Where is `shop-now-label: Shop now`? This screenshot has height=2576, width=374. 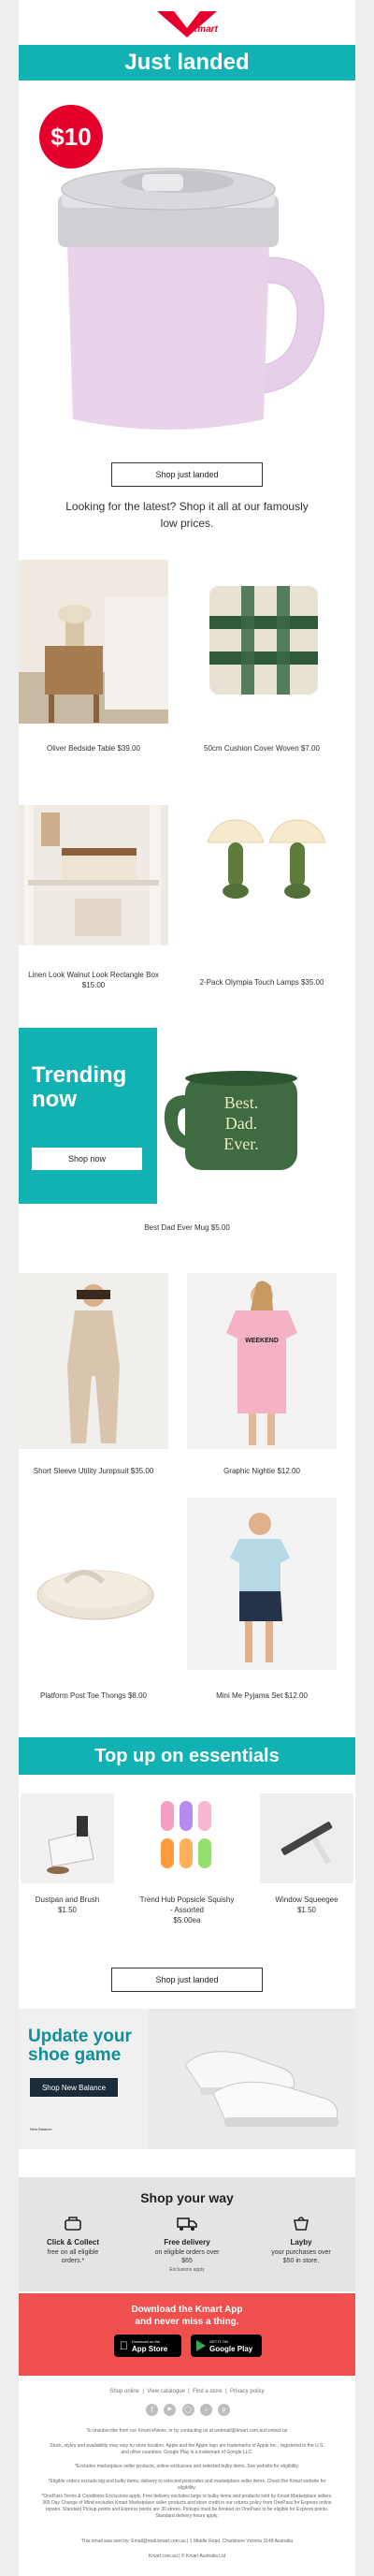
shop-now-label: Shop now is located at coordinates (87, 1159).